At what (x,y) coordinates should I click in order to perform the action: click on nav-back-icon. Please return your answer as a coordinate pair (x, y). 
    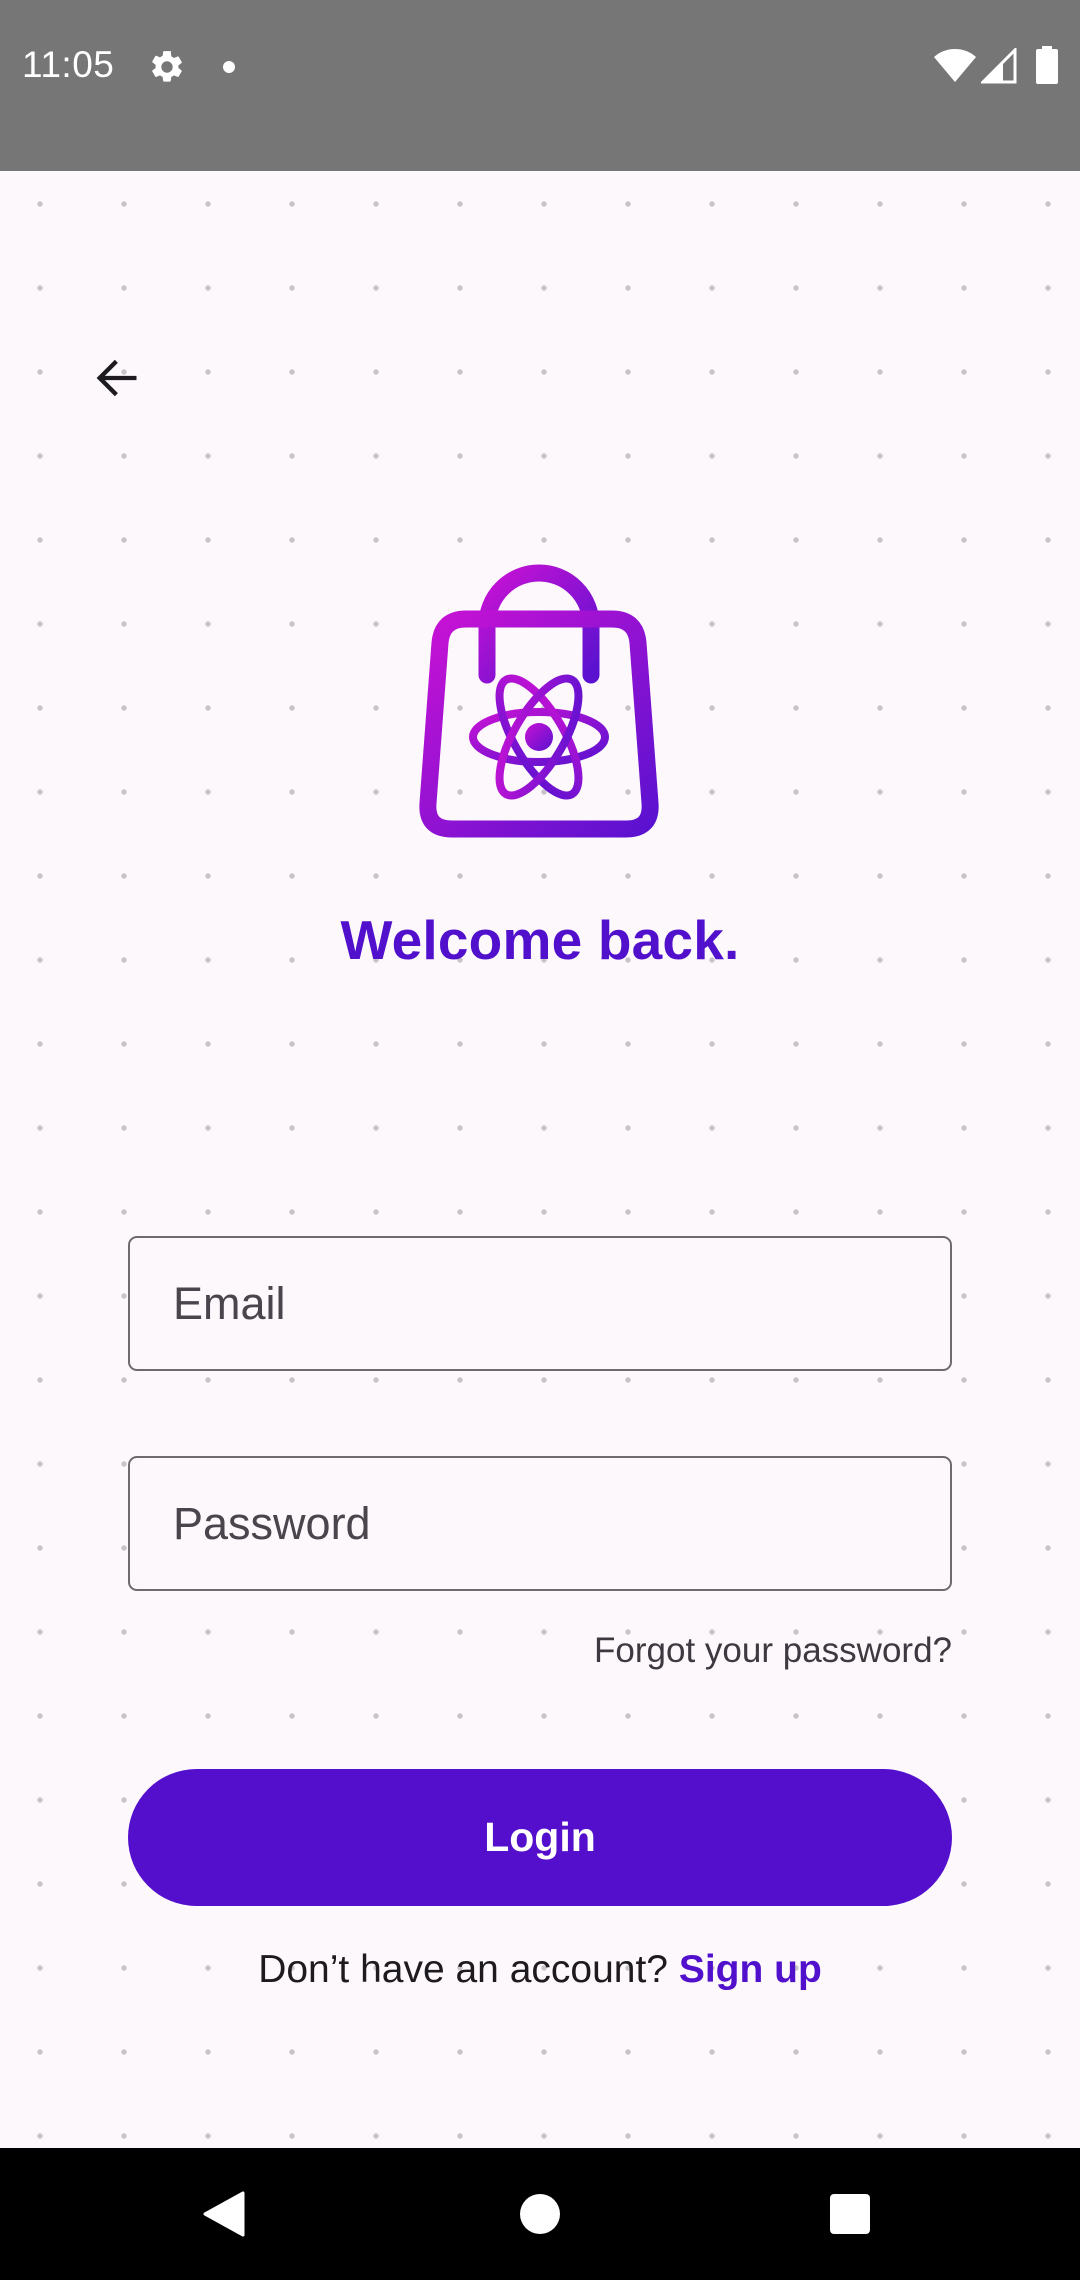
    Looking at the image, I should click on (224, 2214).